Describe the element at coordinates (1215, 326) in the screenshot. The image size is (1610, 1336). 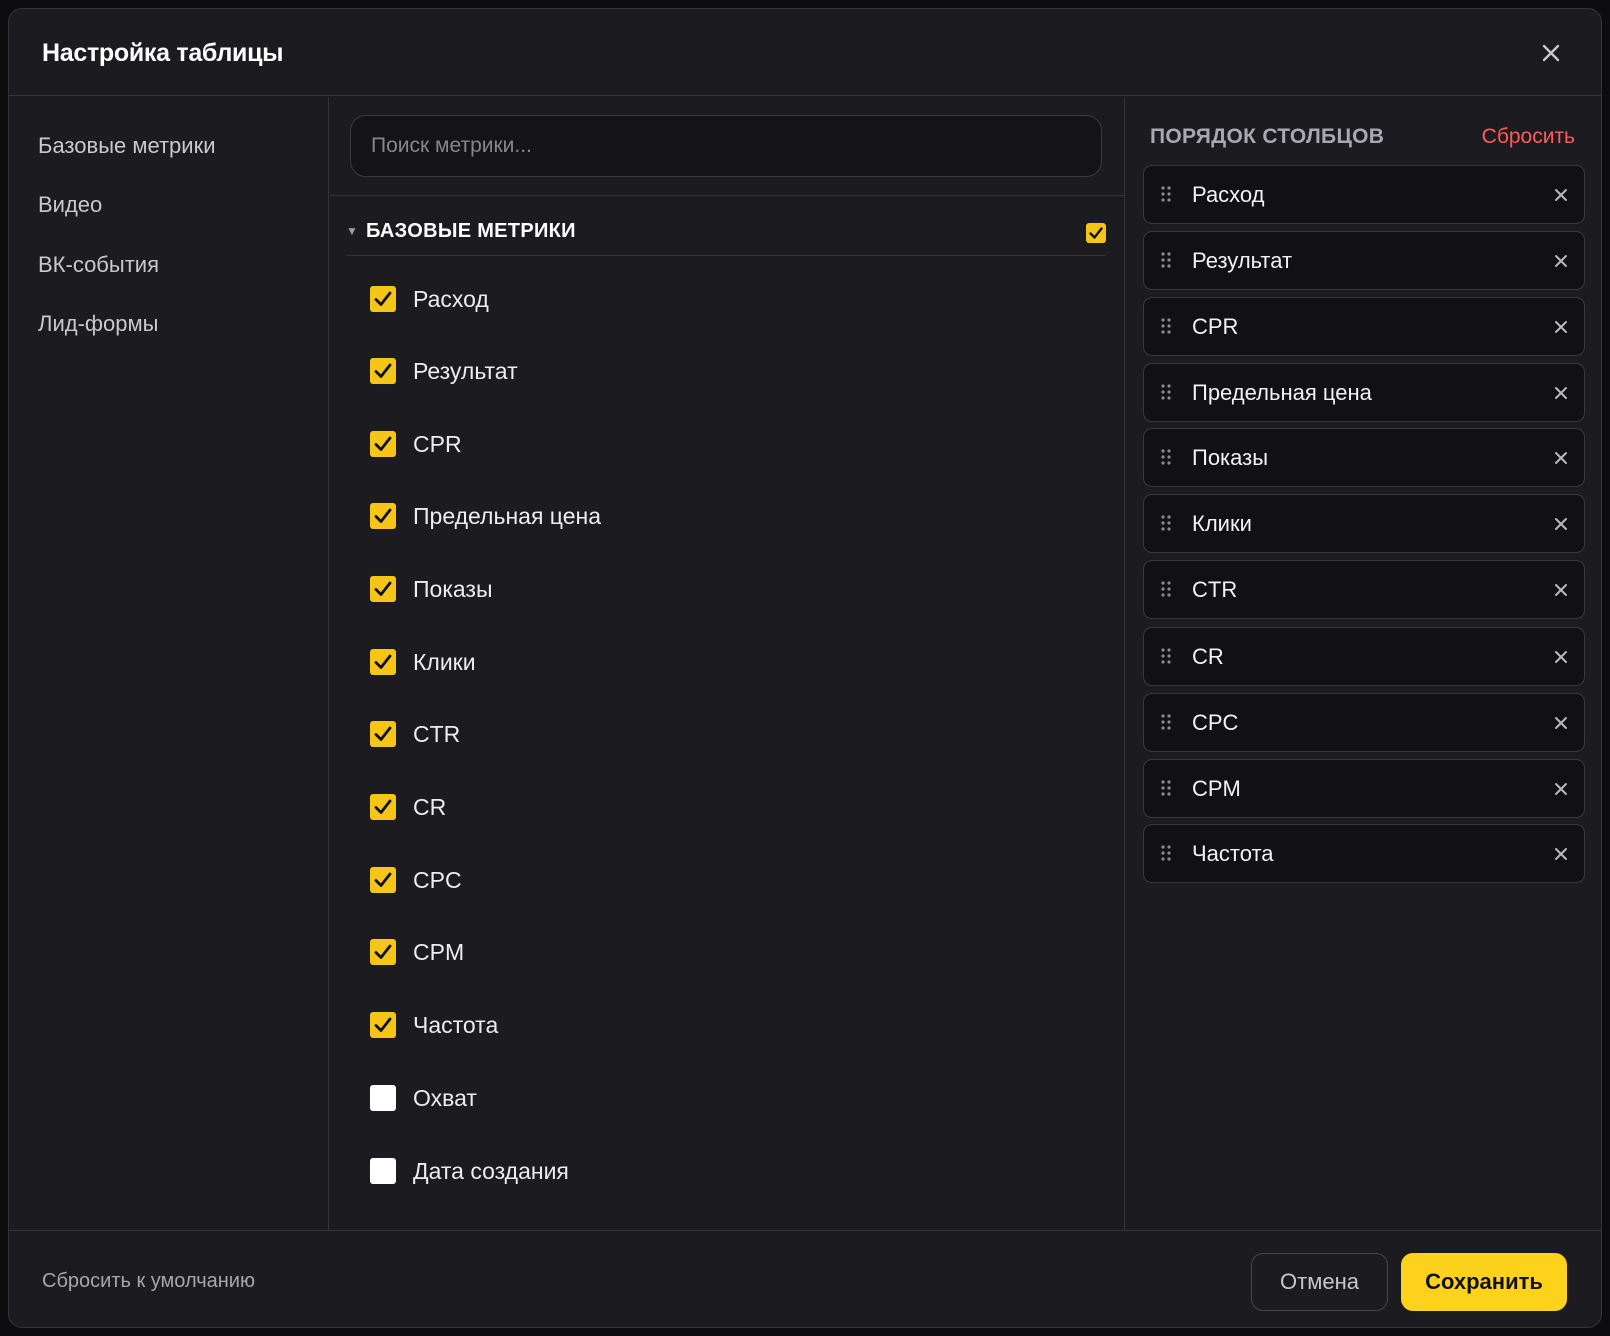
I see `column-order-label: CPR` at that location.